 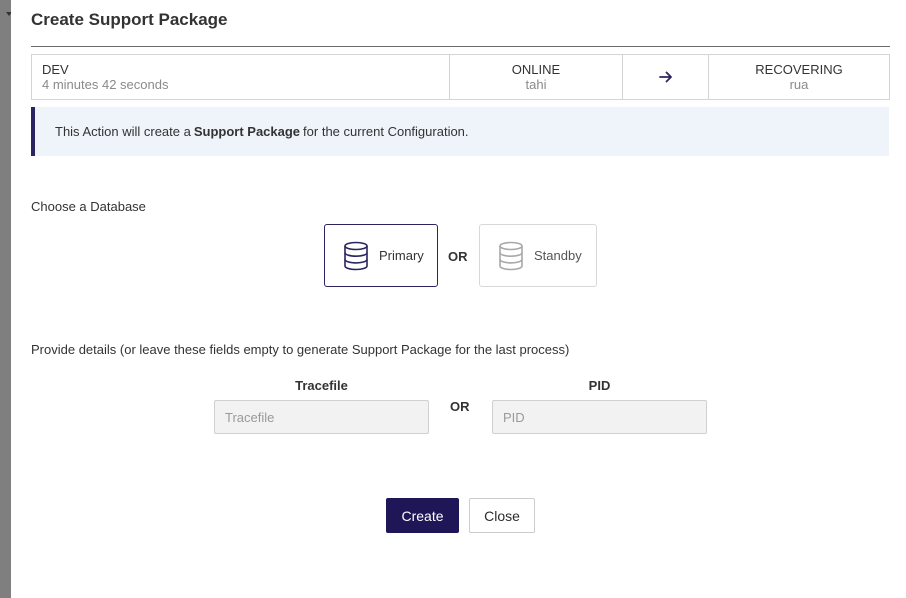 I want to click on standby-name: rua, so click(x=799, y=84).